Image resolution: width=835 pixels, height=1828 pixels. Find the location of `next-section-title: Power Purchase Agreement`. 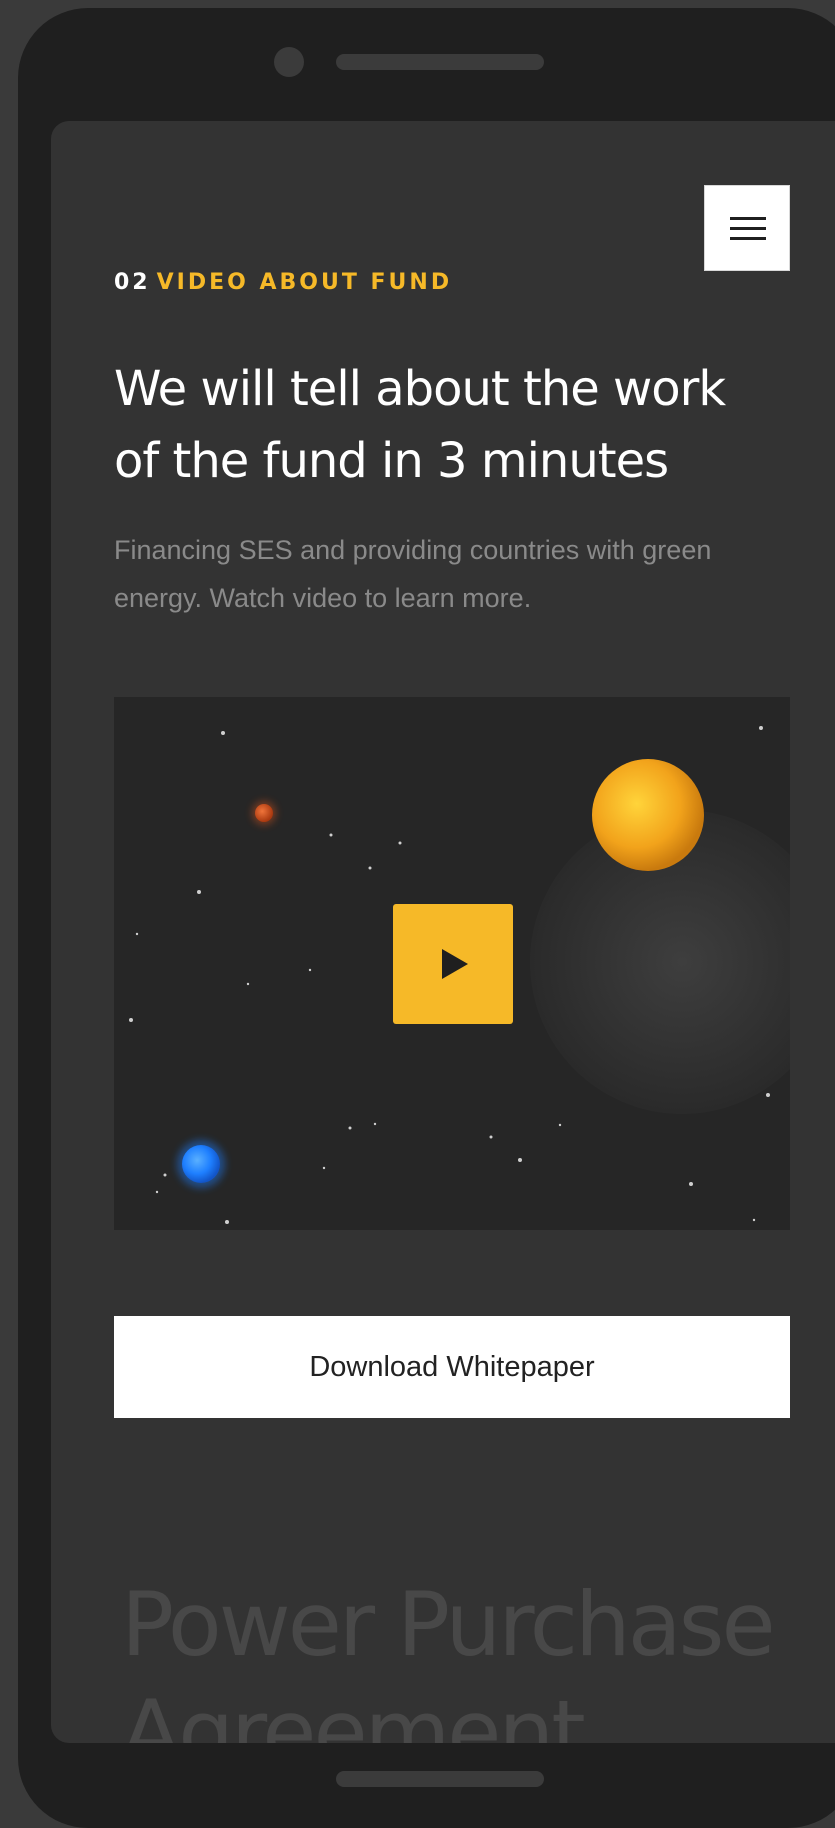

next-section-title: Power Purchase Agreement is located at coordinates (478, 1657).